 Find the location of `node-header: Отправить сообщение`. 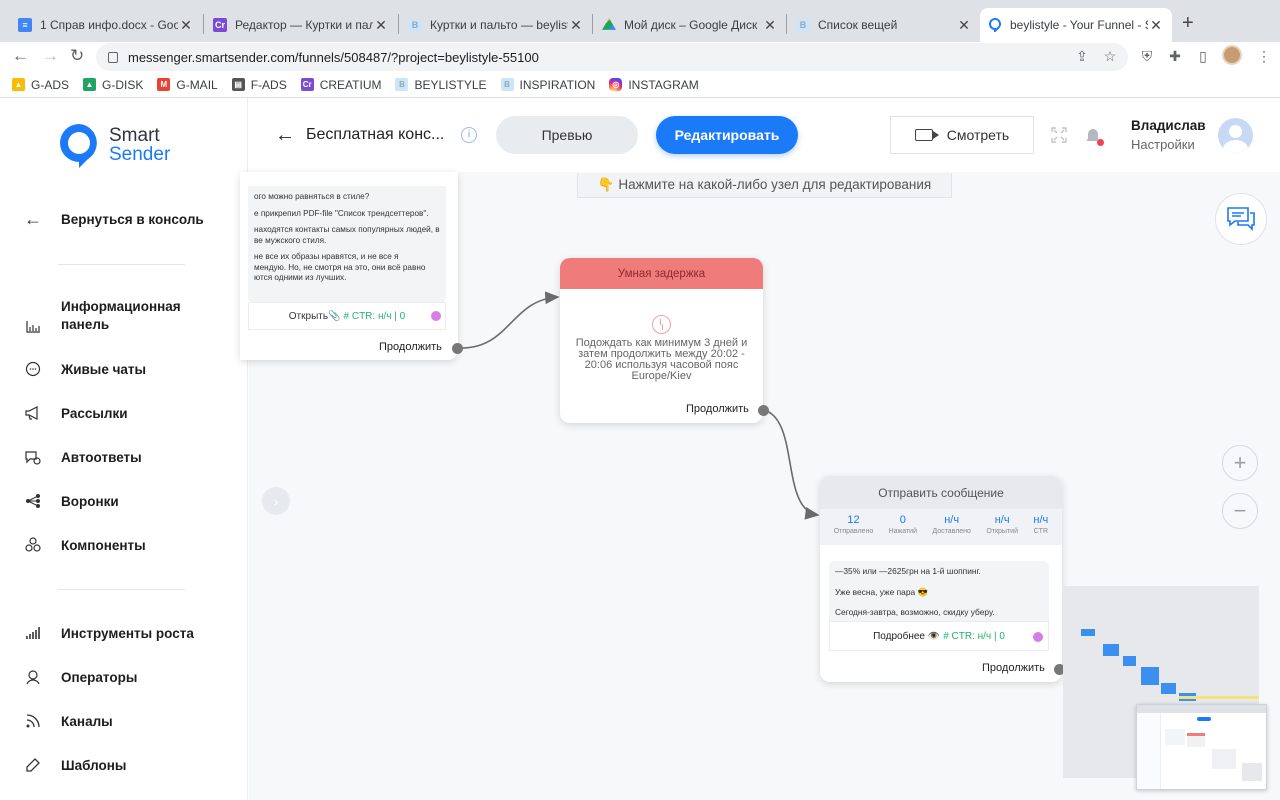

node-header: Отправить сообщение is located at coordinates (941, 492).